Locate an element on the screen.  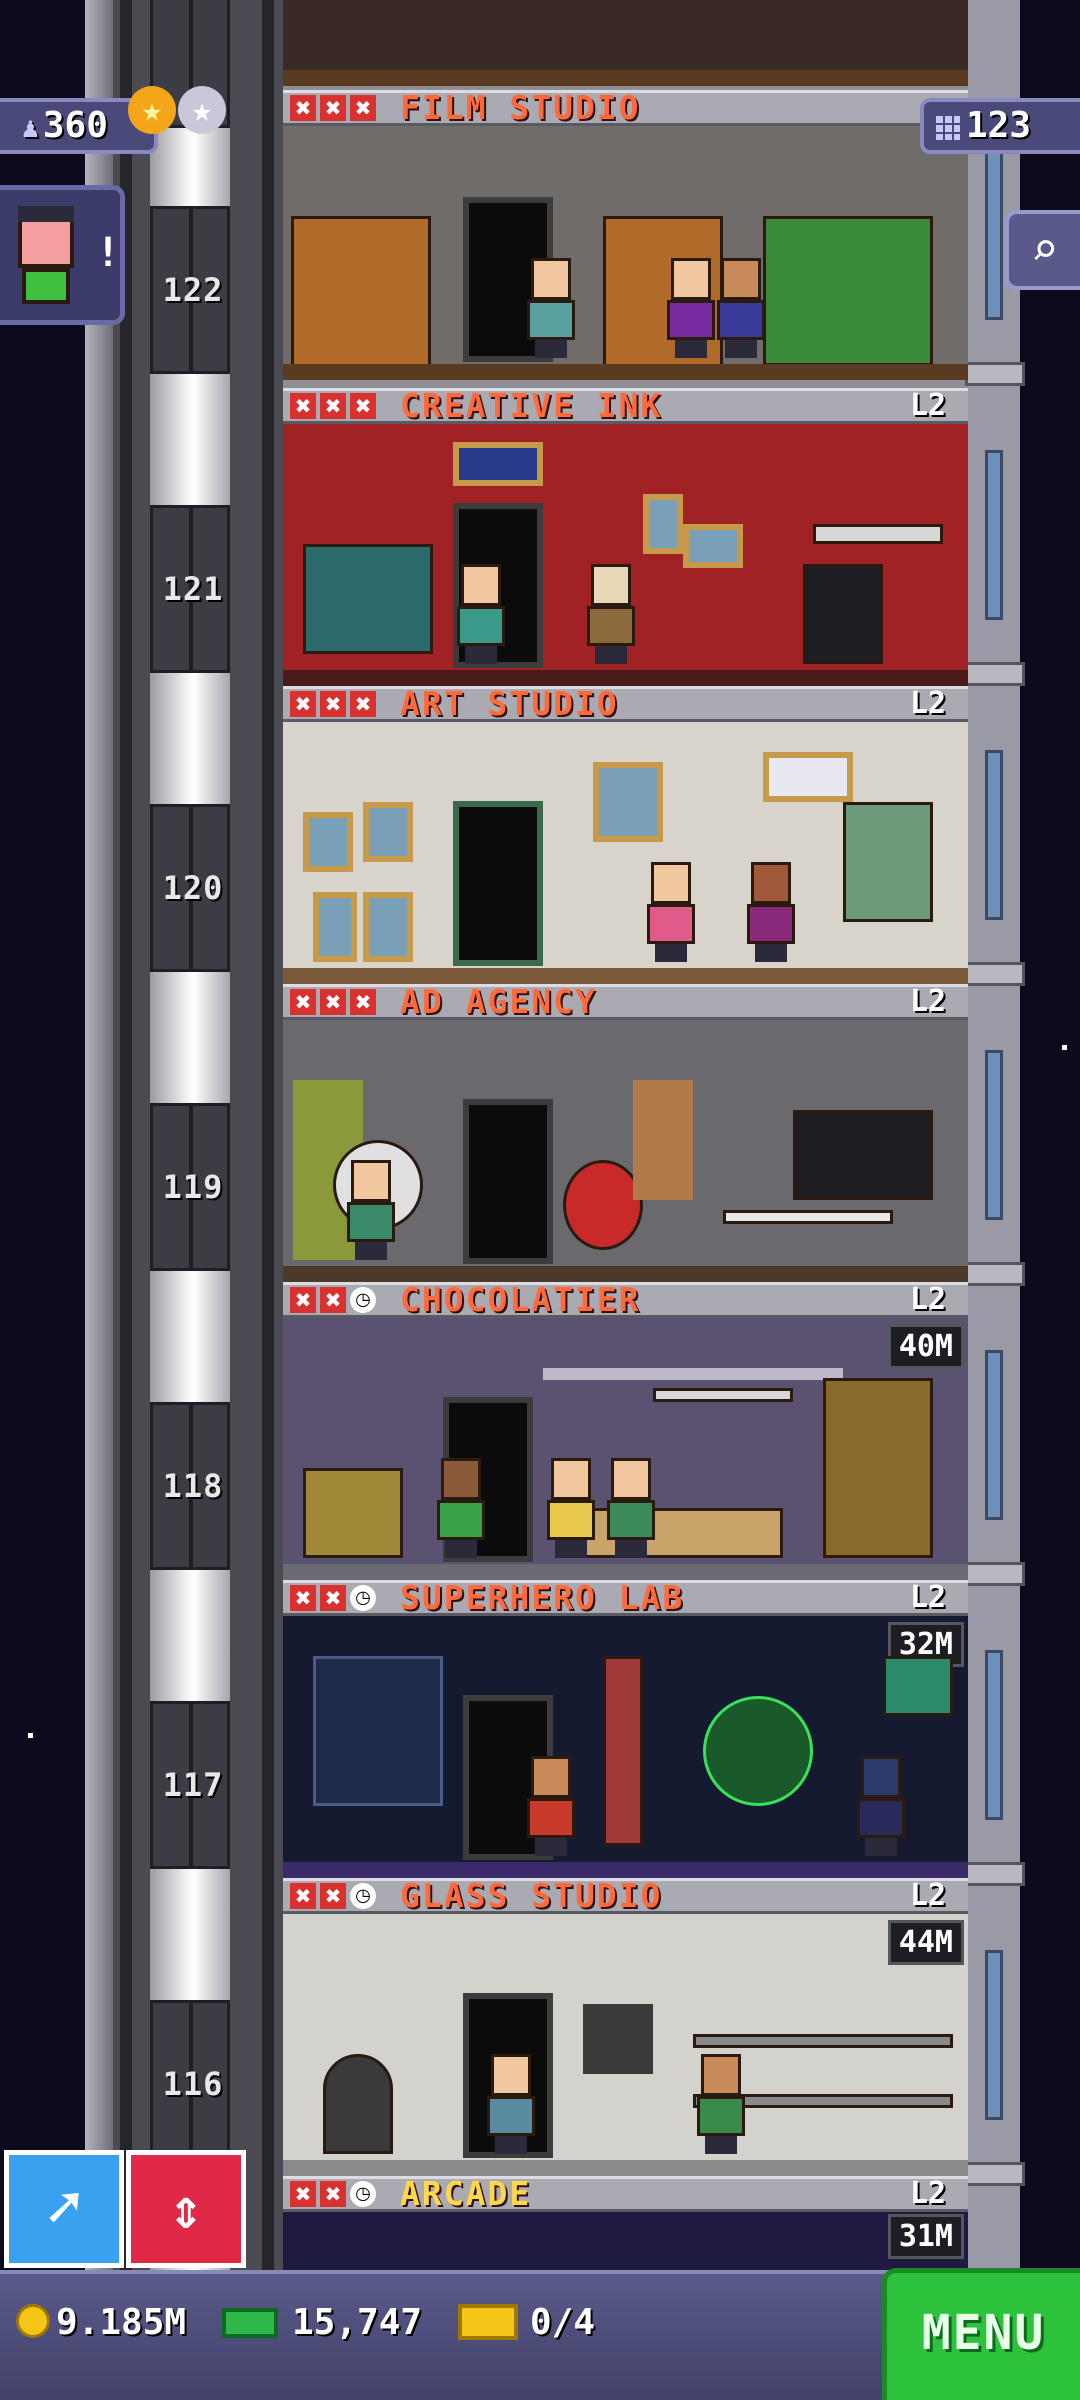
elevator-button: ⇕ is located at coordinates (186, 2209).